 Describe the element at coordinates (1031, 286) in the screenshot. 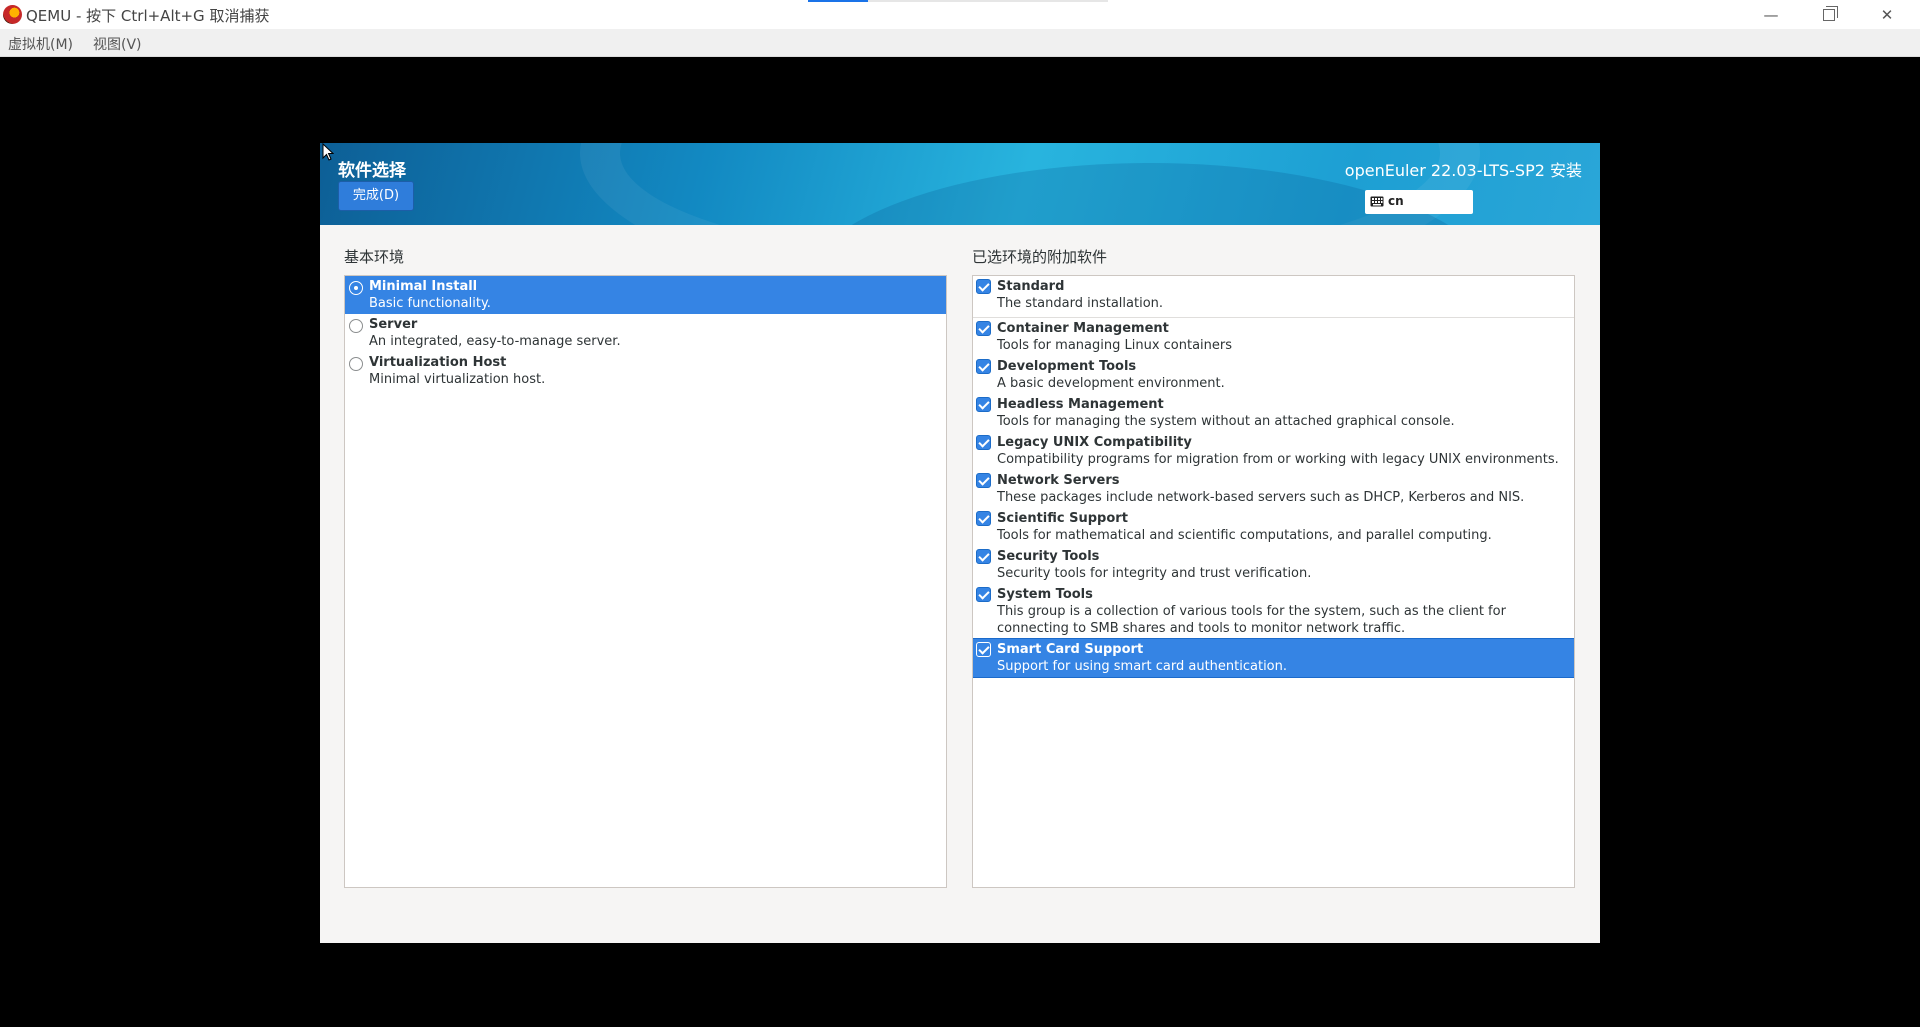

I see `addon-title: Standard` at that location.